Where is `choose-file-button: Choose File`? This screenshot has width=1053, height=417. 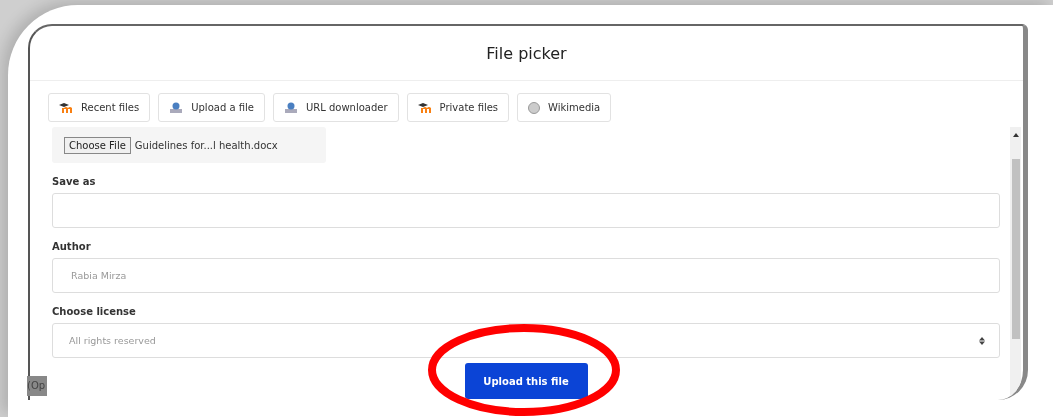
choose-file-button: Choose File is located at coordinates (97, 145).